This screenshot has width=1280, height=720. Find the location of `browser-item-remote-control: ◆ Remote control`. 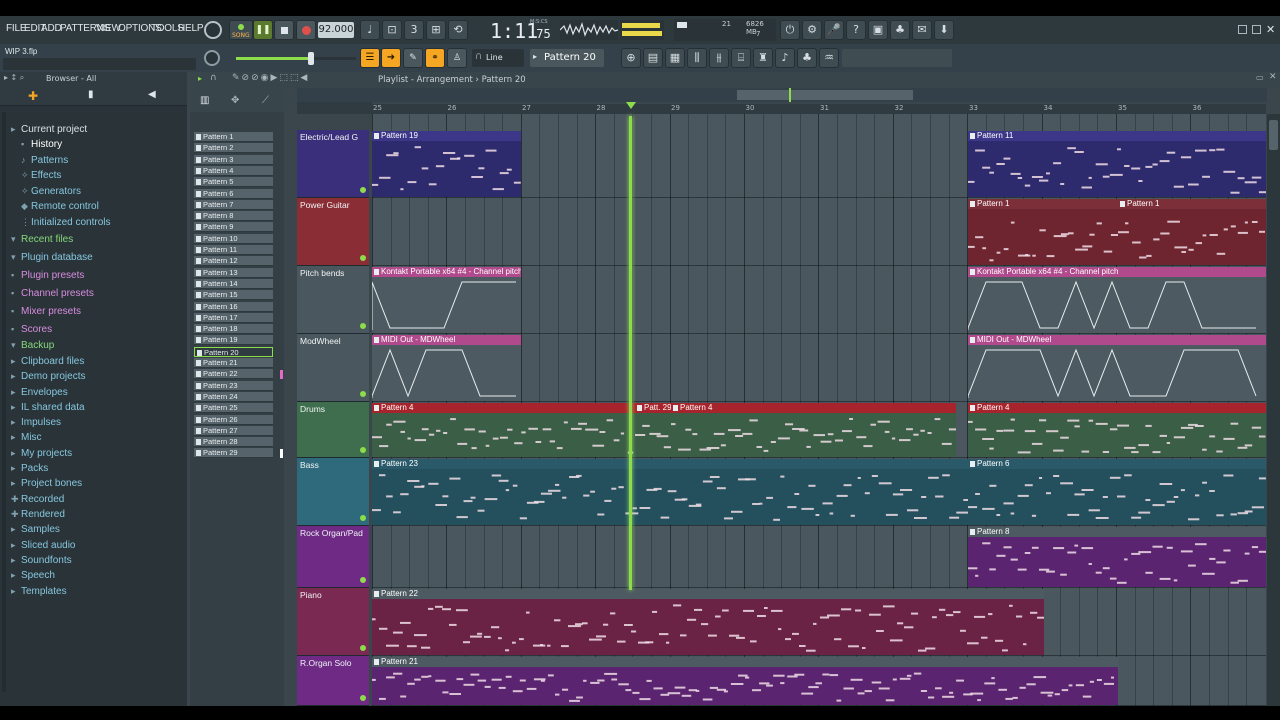

browser-item-remote-control: ◆ Remote control is located at coordinates (60, 208).